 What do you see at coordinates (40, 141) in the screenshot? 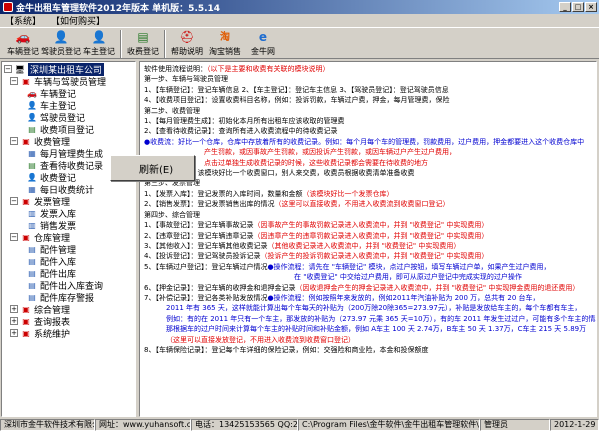
I see `tree-group-fee-management: − ▣ 收费管理` at bounding box center [40, 141].